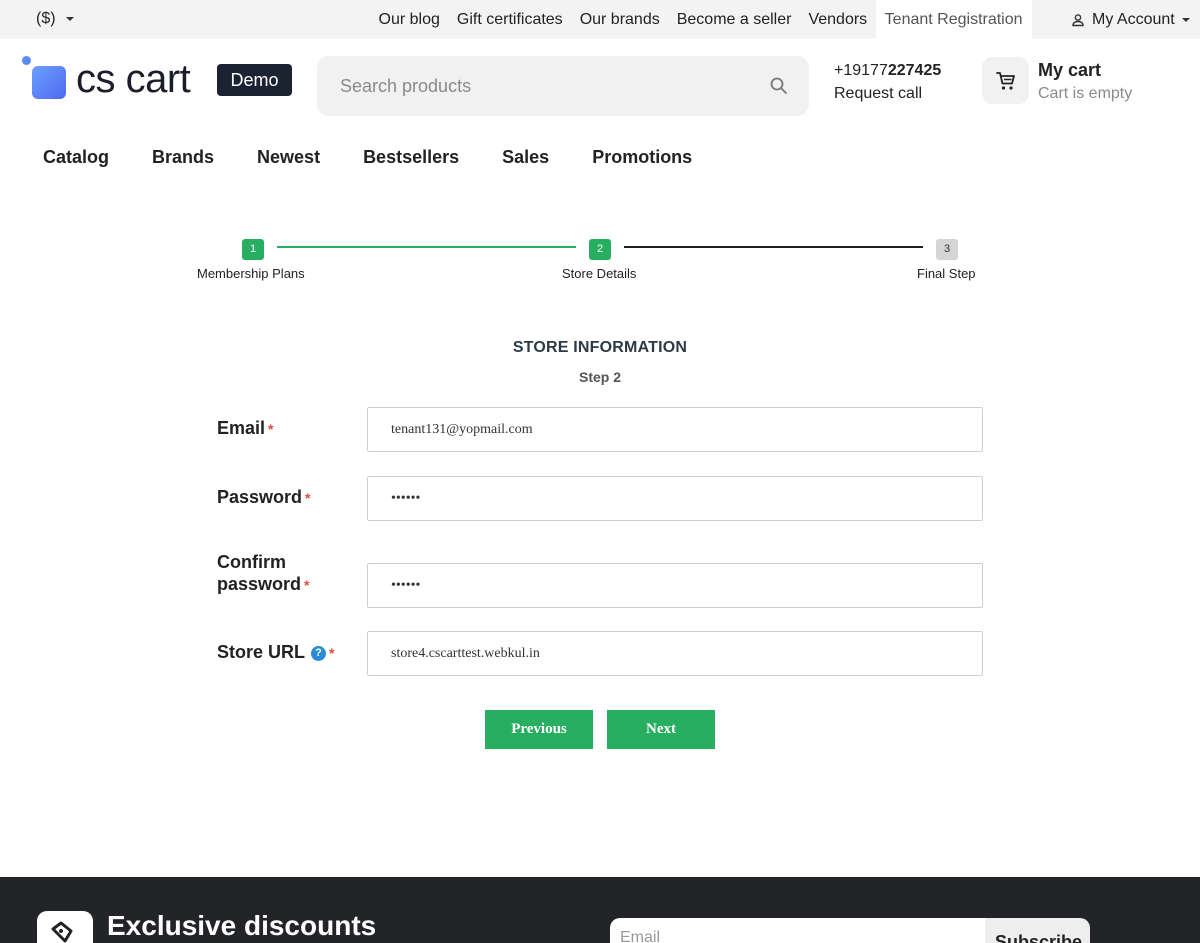 This screenshot has width=1200, height=943. I want to click on step-2-number: 2, so click(600, 249).